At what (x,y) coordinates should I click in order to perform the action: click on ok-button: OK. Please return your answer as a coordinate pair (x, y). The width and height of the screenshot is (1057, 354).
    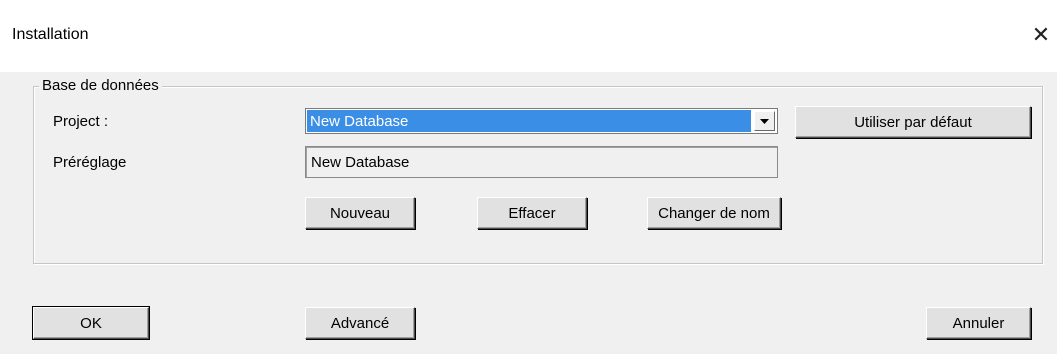
    Looking at the image, I should click on (91, 323).